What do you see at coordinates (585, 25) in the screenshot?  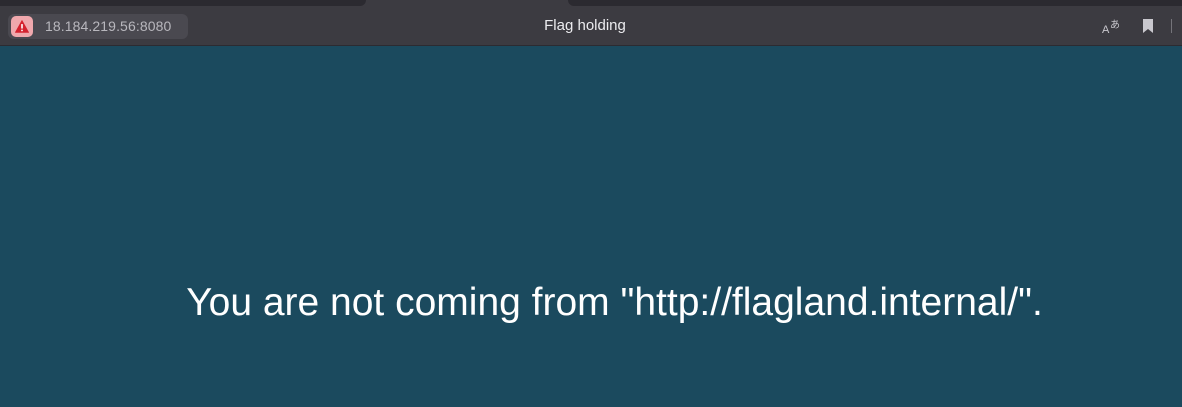 I see `page-title: Flag holding` at bounding box center [585, 25].